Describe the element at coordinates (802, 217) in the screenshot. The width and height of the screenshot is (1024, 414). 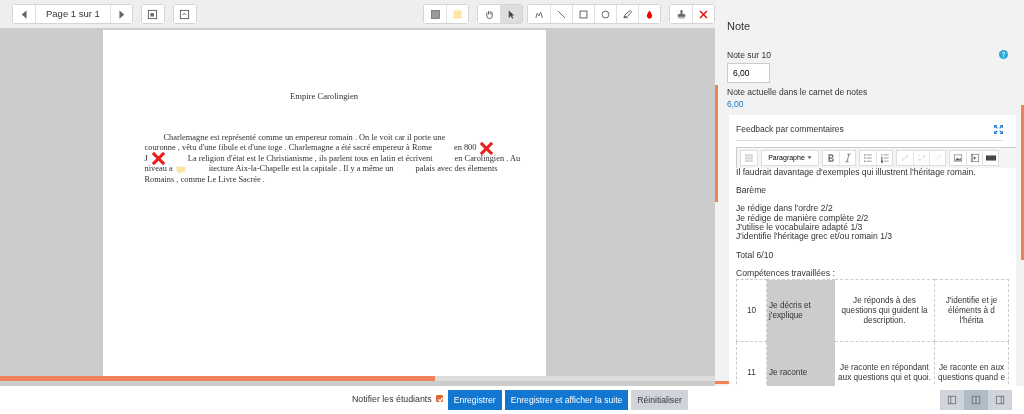
I see `feedback-text: Je rédige de manière complète 2/2` at that location.